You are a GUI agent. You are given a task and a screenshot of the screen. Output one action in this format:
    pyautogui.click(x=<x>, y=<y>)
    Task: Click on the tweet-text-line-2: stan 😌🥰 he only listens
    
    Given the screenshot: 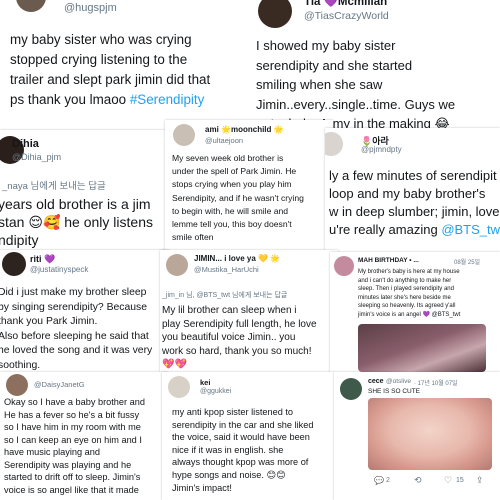 What is the action you would take?
    pyautogui.click(x=76, y=222)
    